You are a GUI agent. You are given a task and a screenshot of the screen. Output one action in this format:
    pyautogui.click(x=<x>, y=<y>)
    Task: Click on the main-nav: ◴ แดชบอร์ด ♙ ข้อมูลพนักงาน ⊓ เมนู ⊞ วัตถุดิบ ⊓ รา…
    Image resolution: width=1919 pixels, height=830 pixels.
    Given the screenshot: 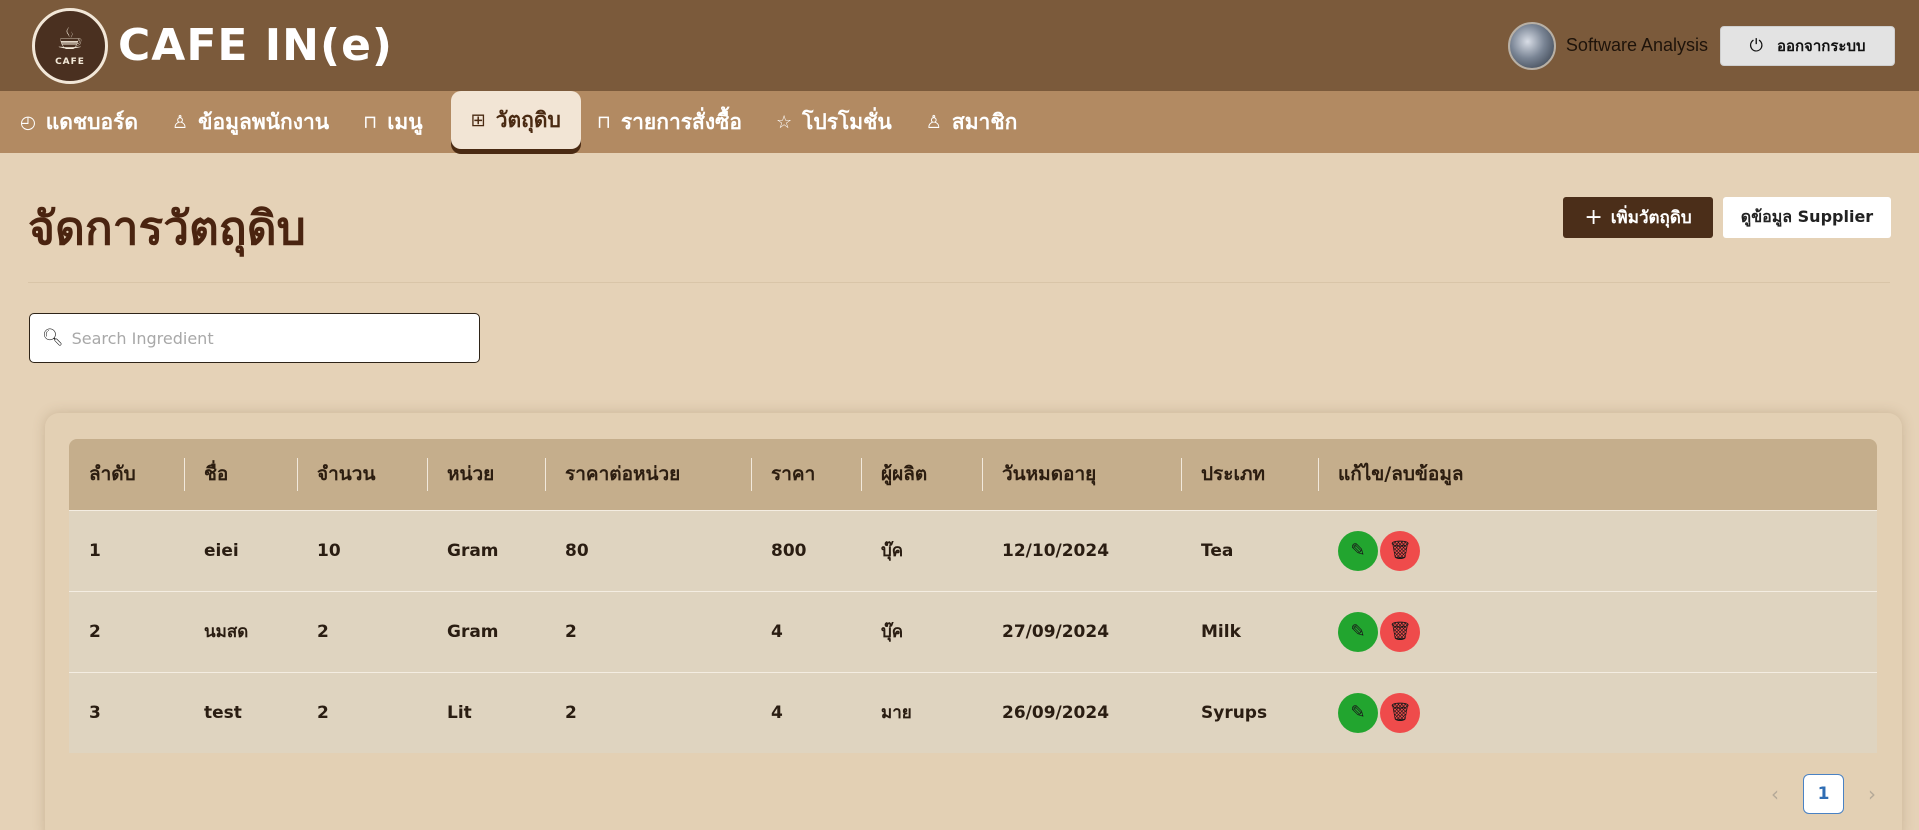 What is the action you would take?
    pyautogui.click(x=959, y=122)
    